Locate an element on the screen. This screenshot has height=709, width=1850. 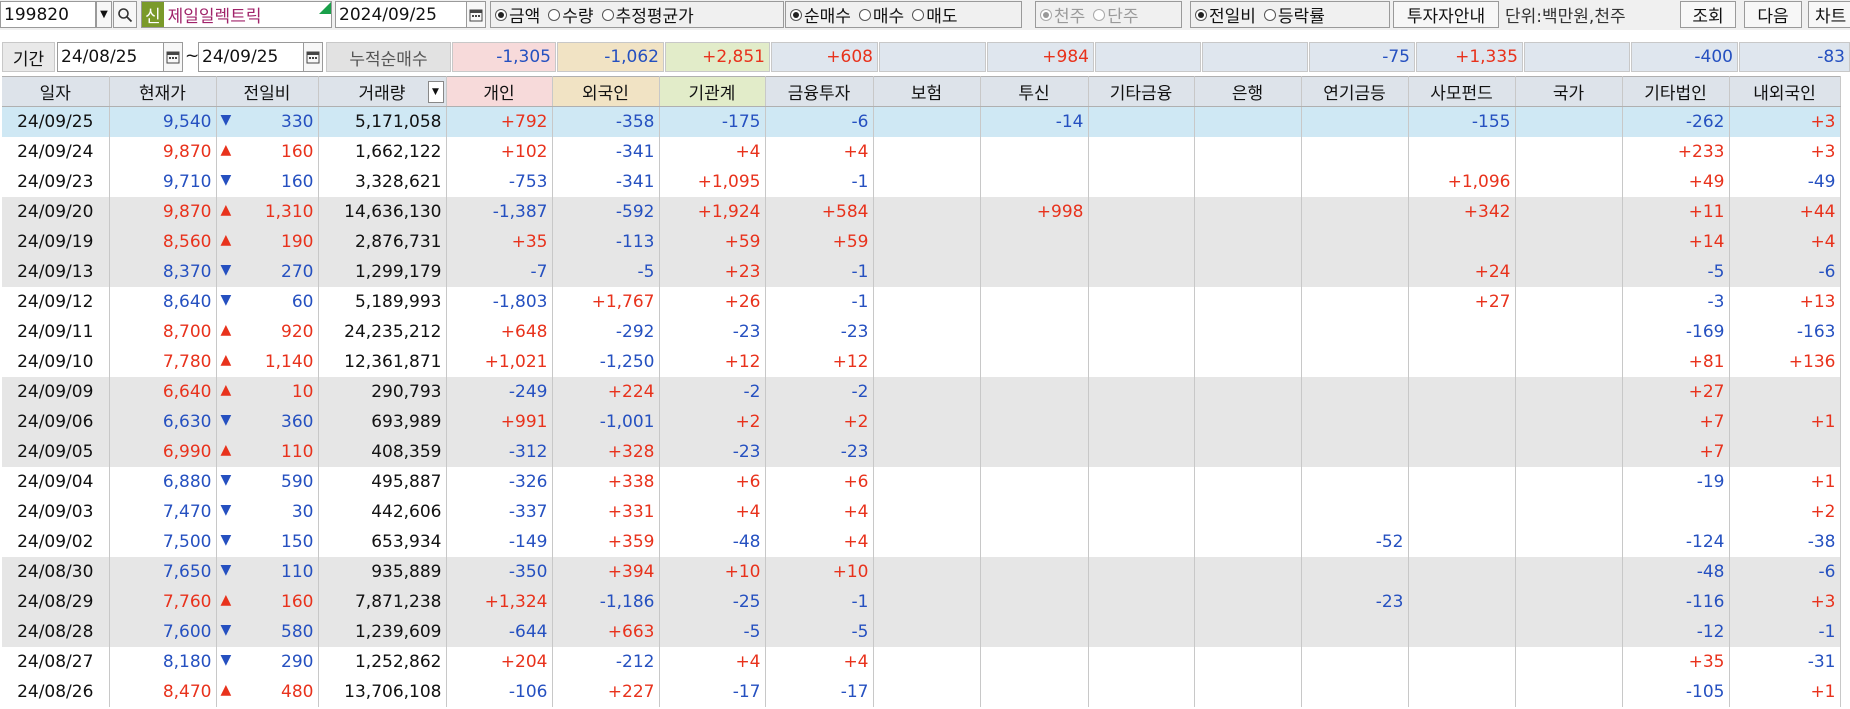
column-header: 사모펀드 is located at coordinates (1462, 91).